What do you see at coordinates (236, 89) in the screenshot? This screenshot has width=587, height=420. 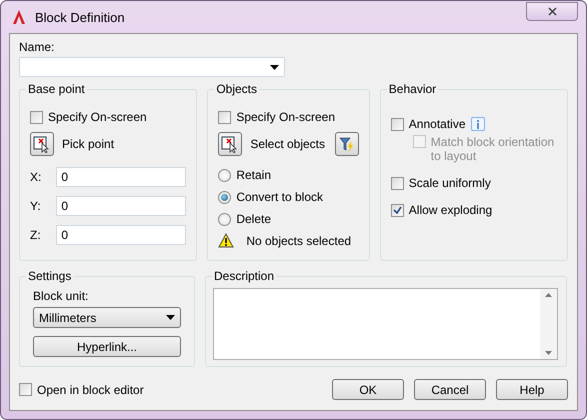 I see `group-title: Objects` at bounding box center [236, 89].